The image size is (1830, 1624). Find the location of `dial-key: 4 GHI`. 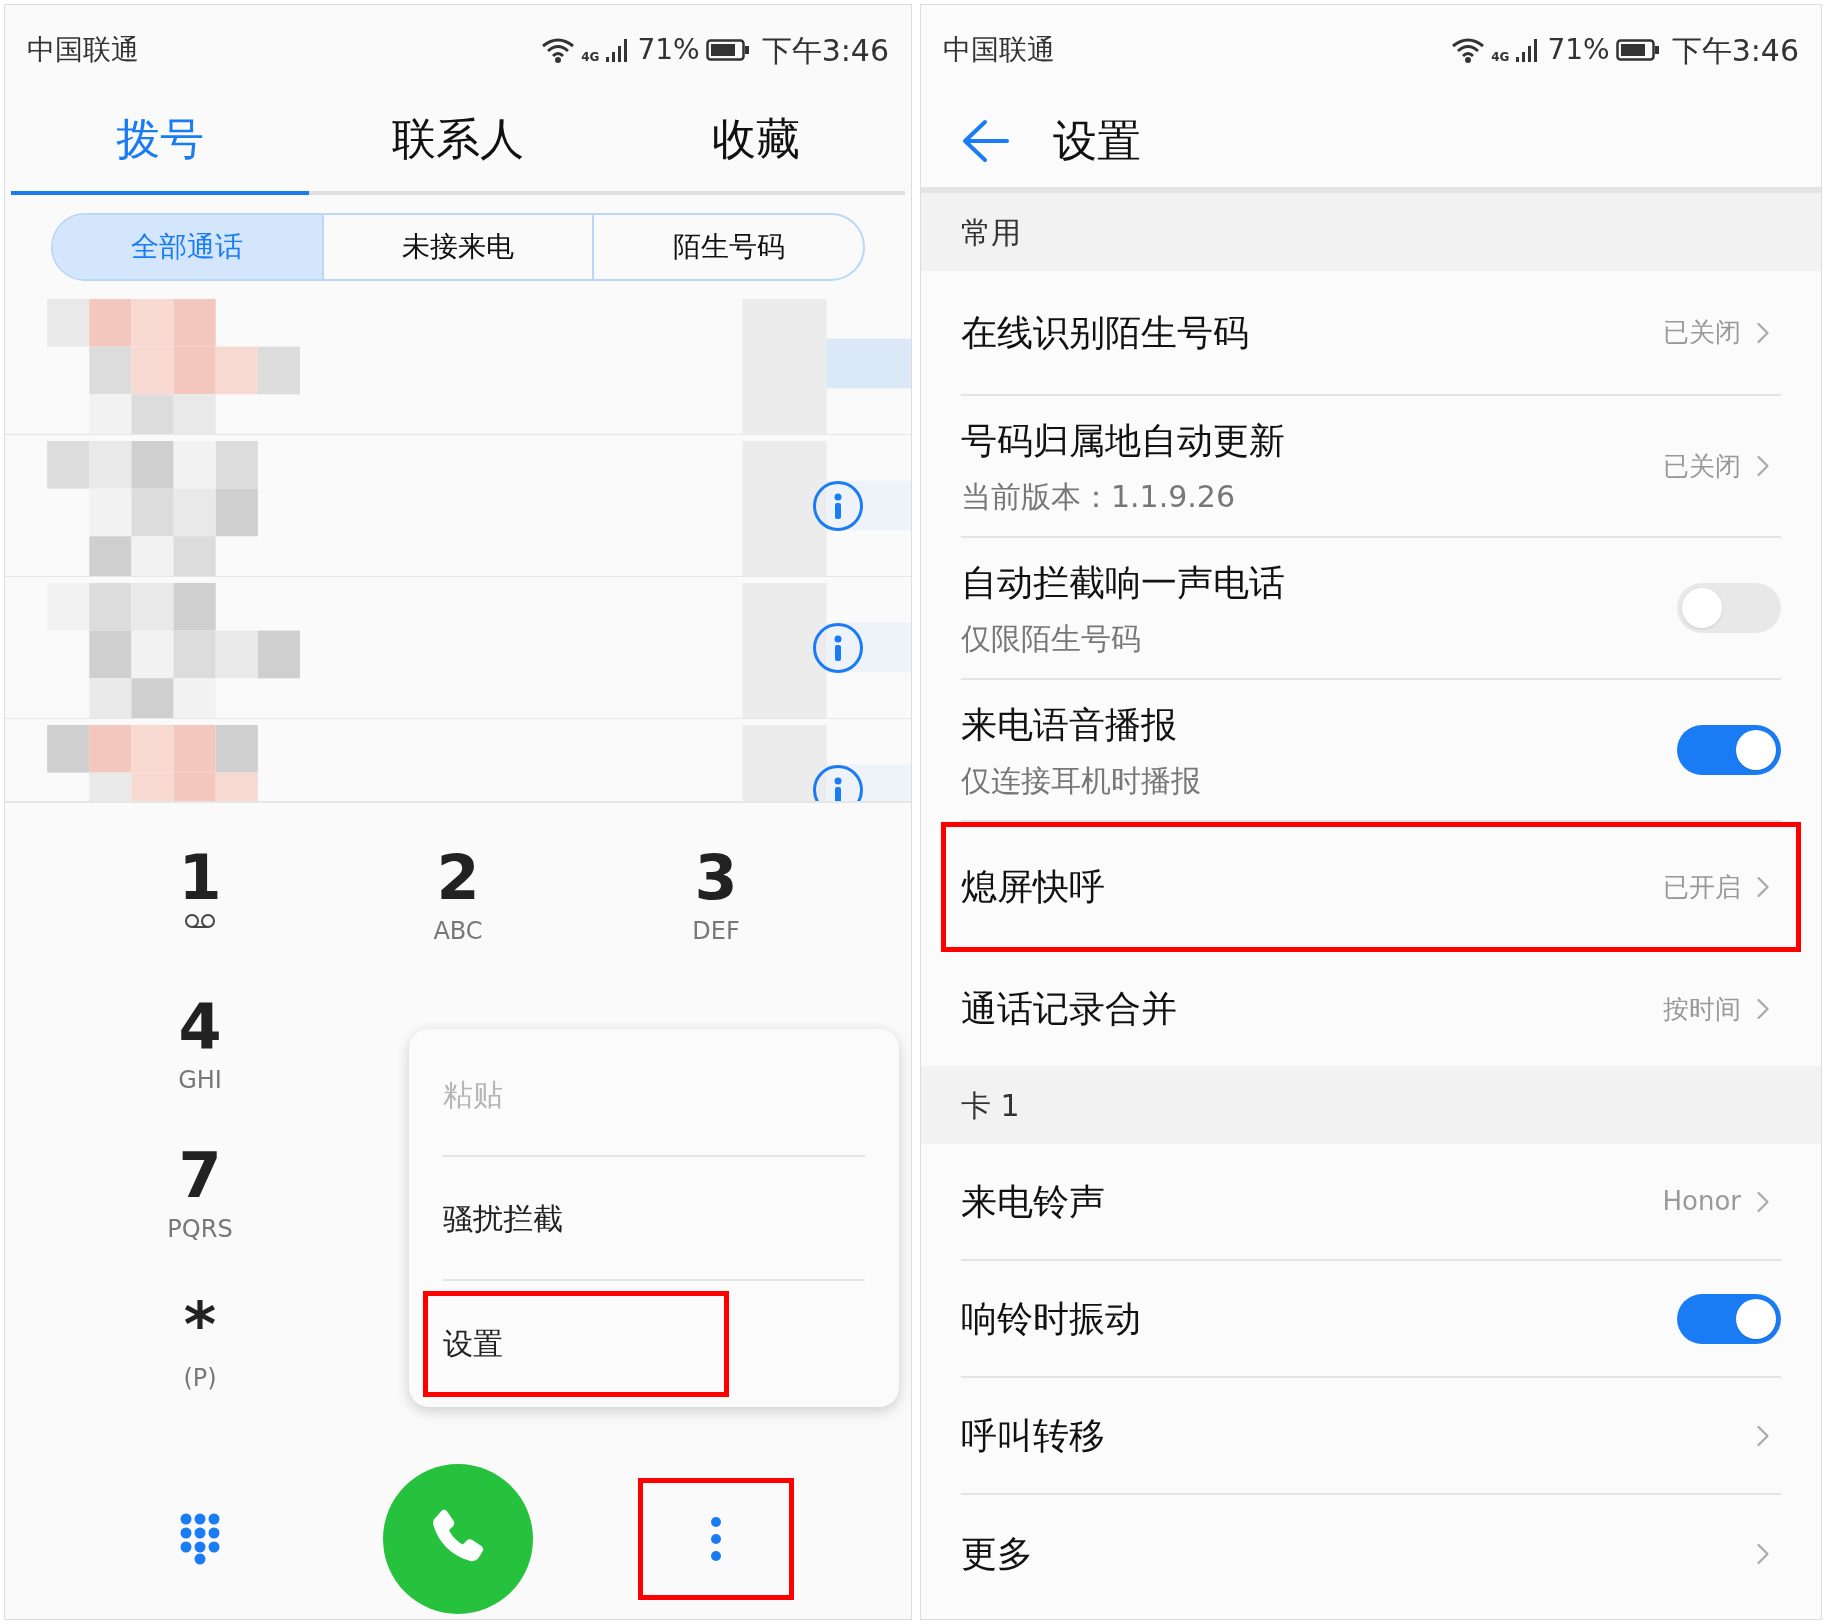

dial-key: 4 GHI is located at coordinates (200, 1066).